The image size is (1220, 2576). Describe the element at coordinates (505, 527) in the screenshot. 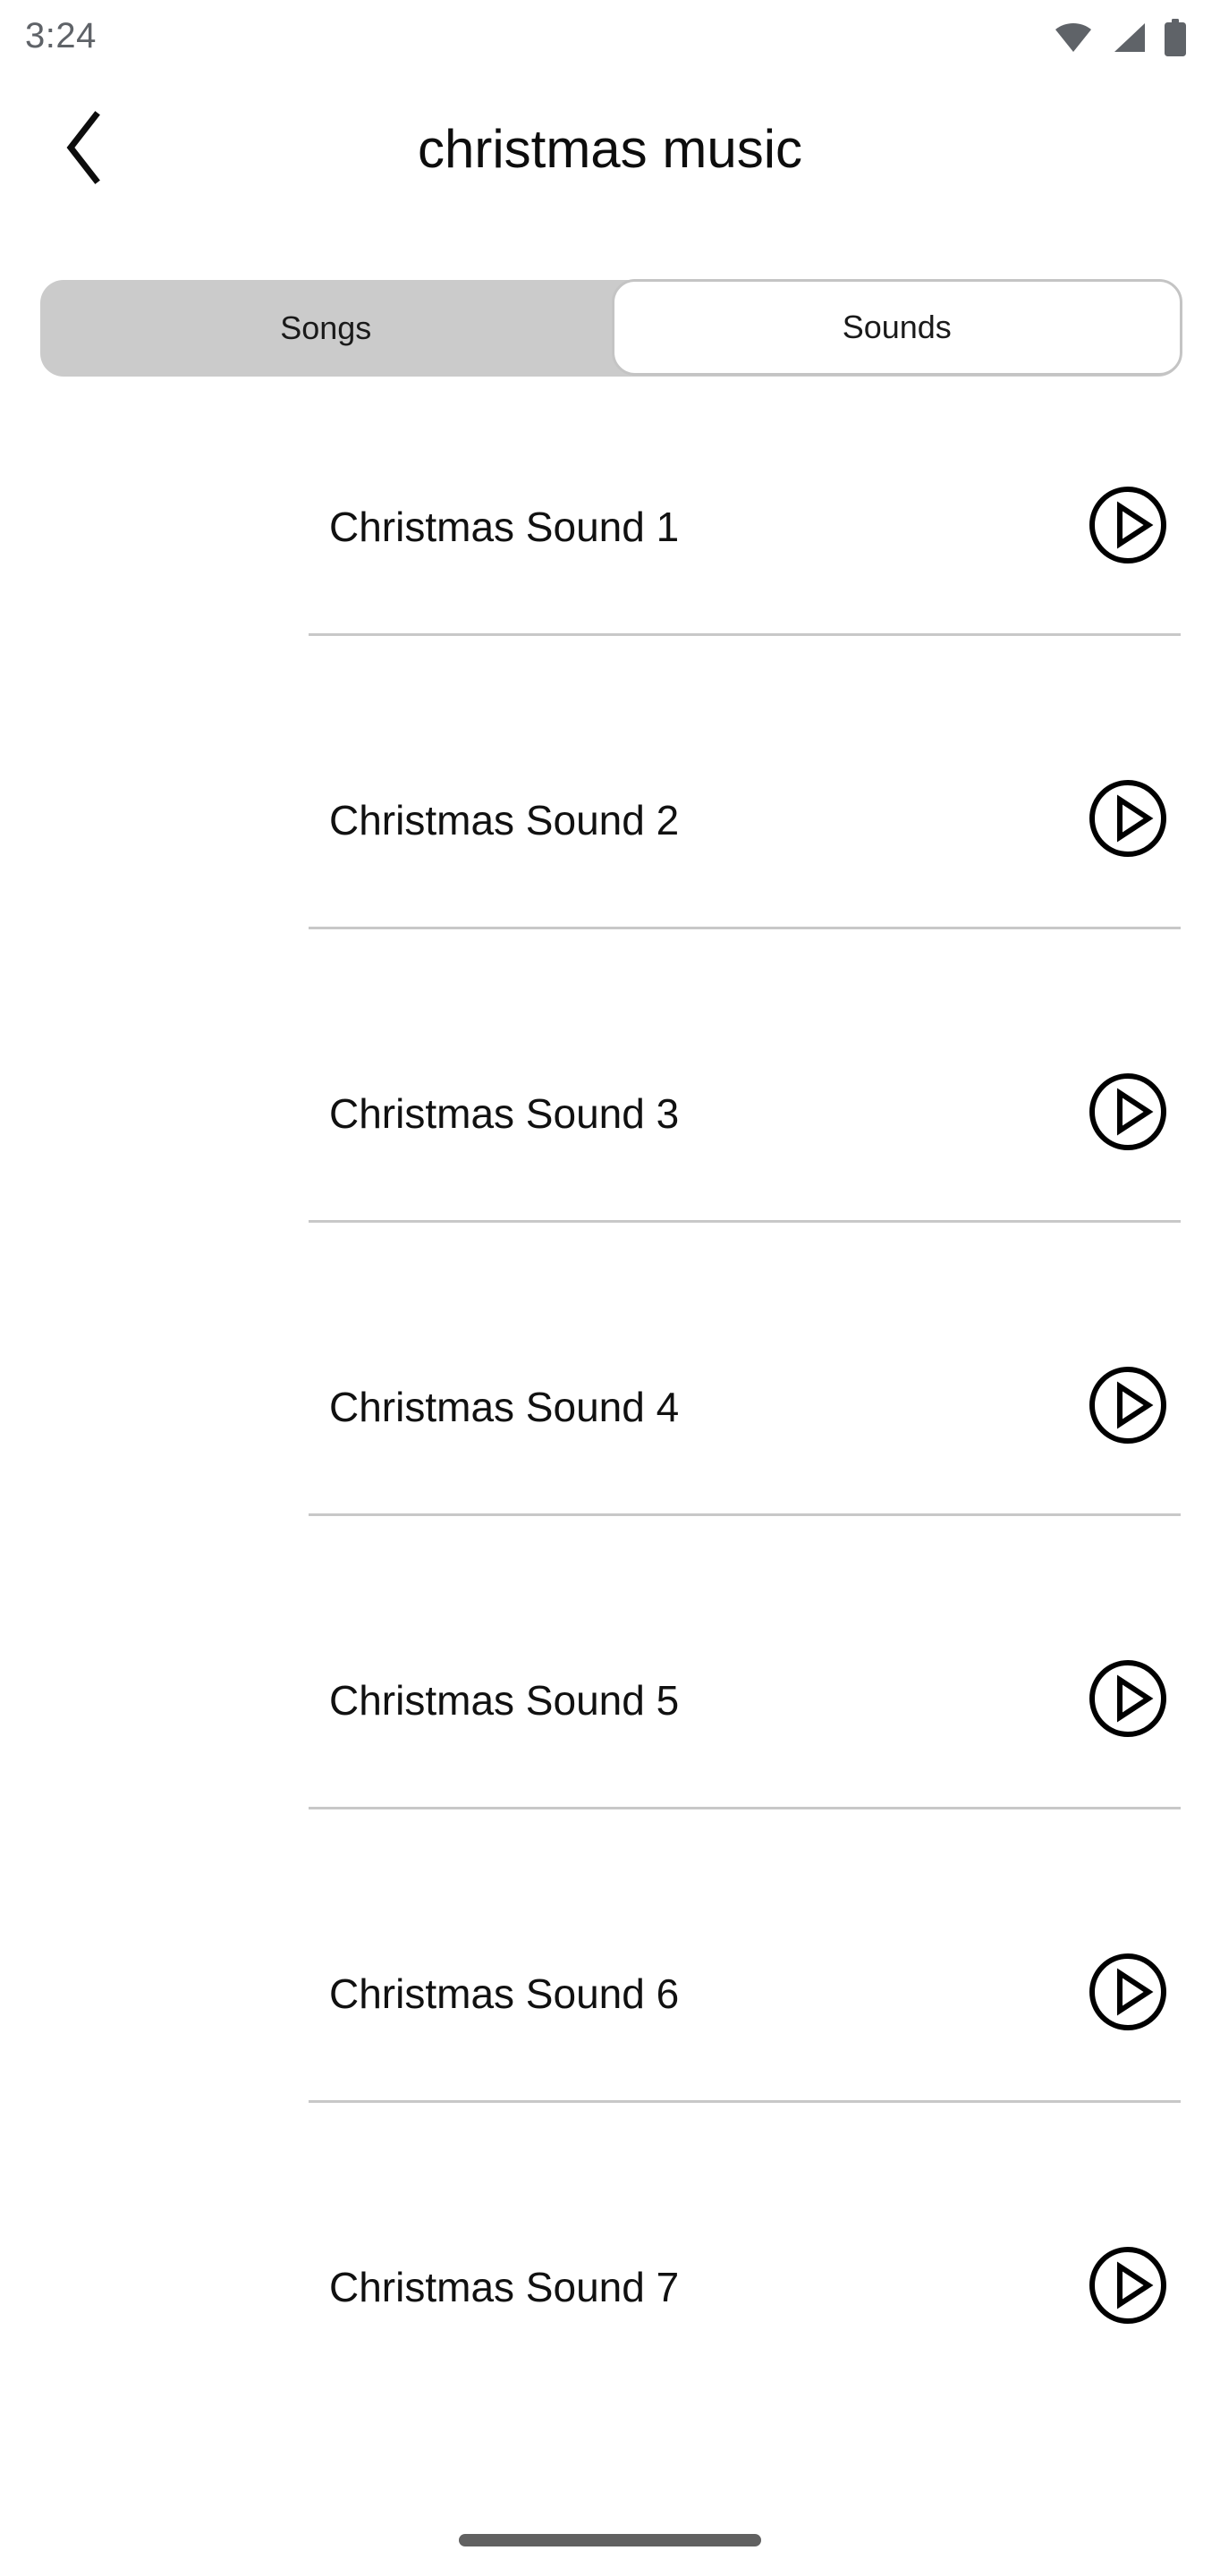

I see `sound-title: Christmas Sound 1` at that location.